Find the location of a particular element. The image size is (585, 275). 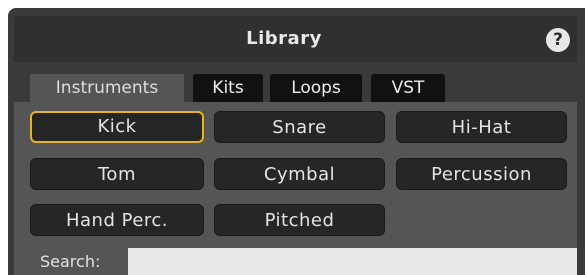

category-button-cymbal: Cymbal is located at coordinates (299, 174).